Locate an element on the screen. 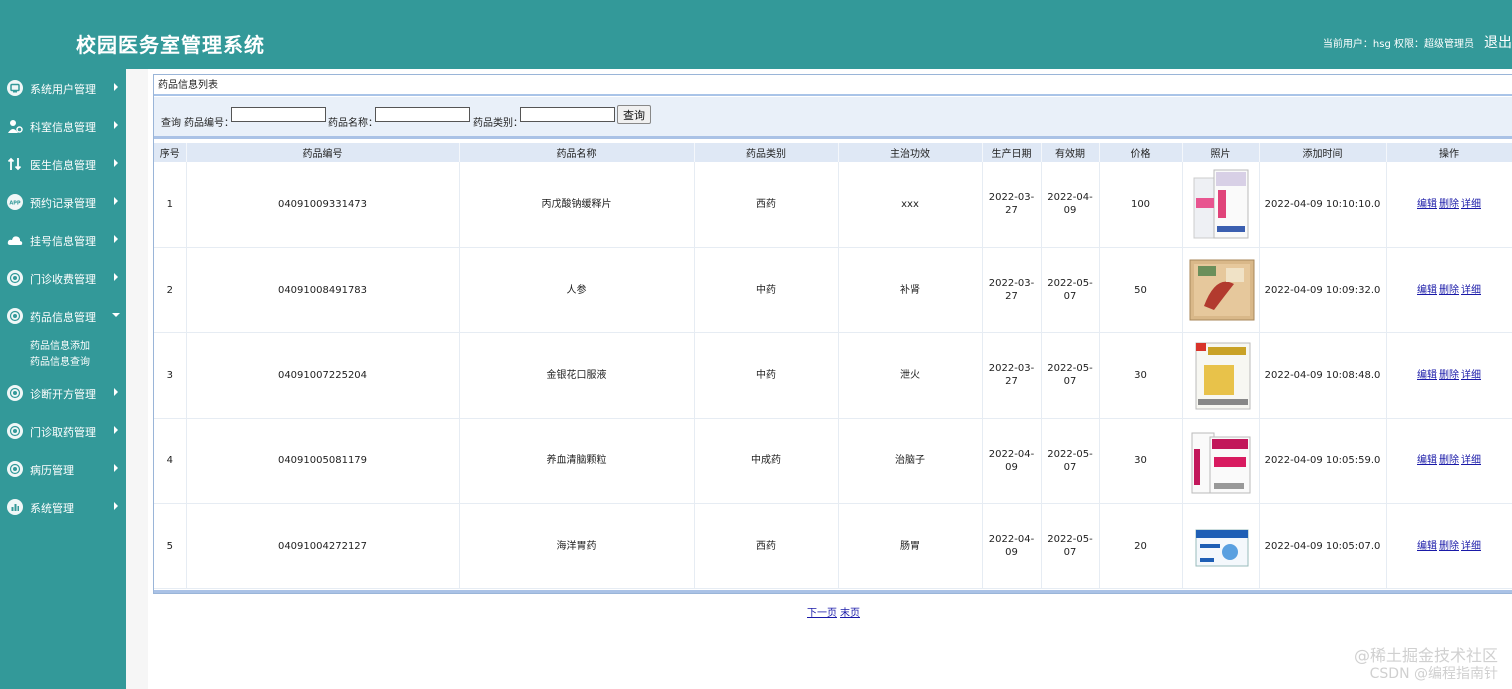 The image size is (1512, 689). price: 50 is located at coordinates (1141, 290).